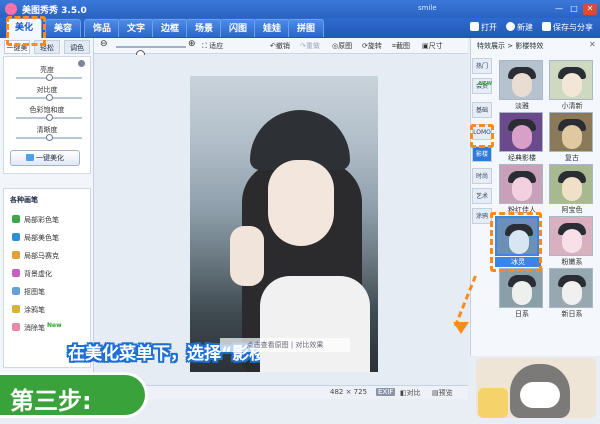  What do you see at coordinates (432, 46) in the screenshot?
I see `resize-button: ▣尺寸` at bounding box center [432, 46].